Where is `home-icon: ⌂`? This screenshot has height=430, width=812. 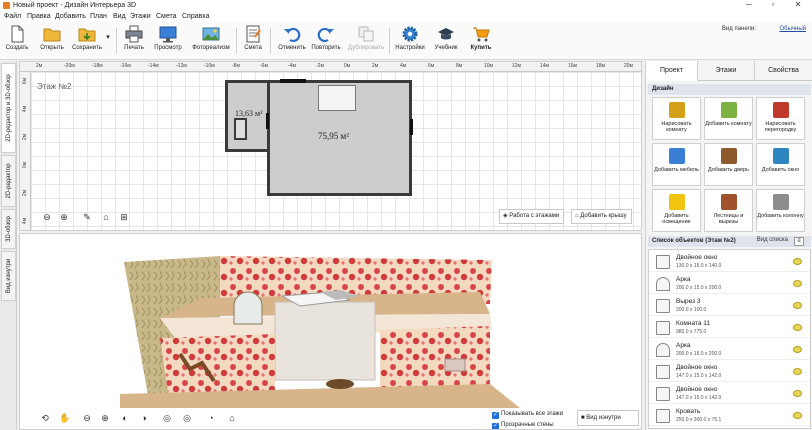 home-icon: ⌂ is located at coordinates (106, 217).